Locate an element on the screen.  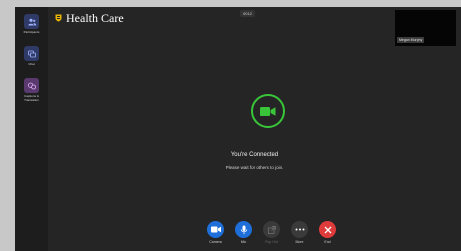
end-call-button is located at coordinates (327, 229).